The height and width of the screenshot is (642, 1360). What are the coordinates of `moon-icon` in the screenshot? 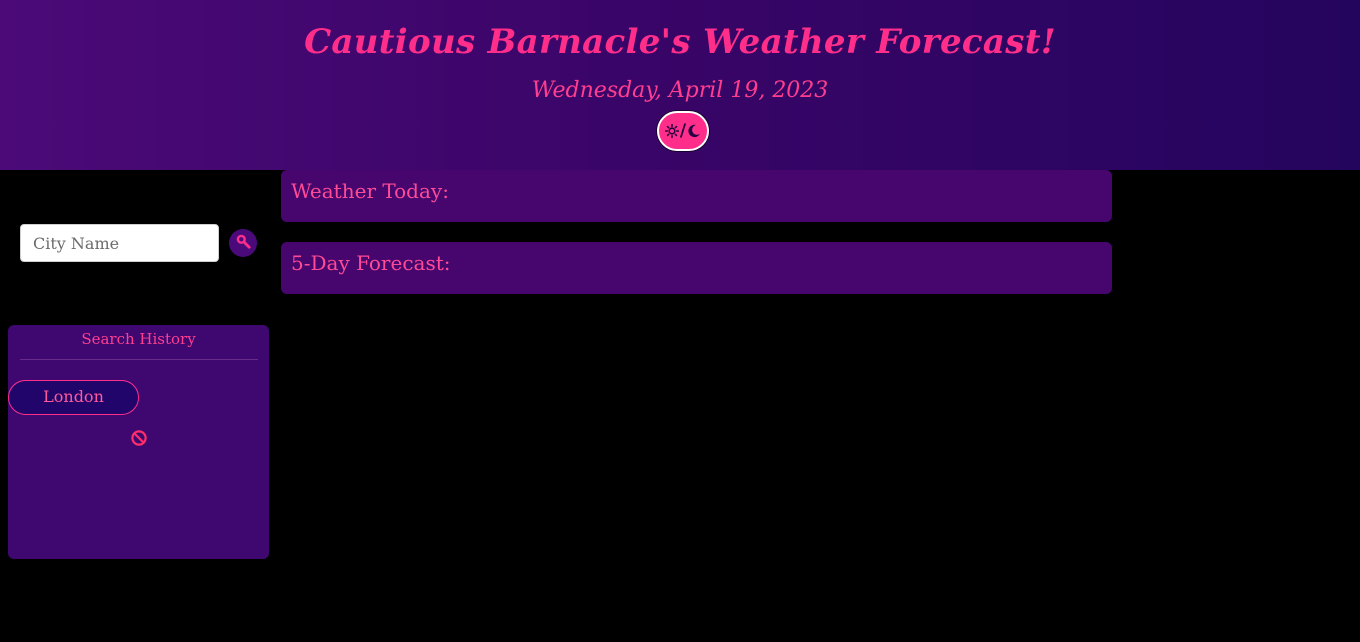 It's located at (694, 131).